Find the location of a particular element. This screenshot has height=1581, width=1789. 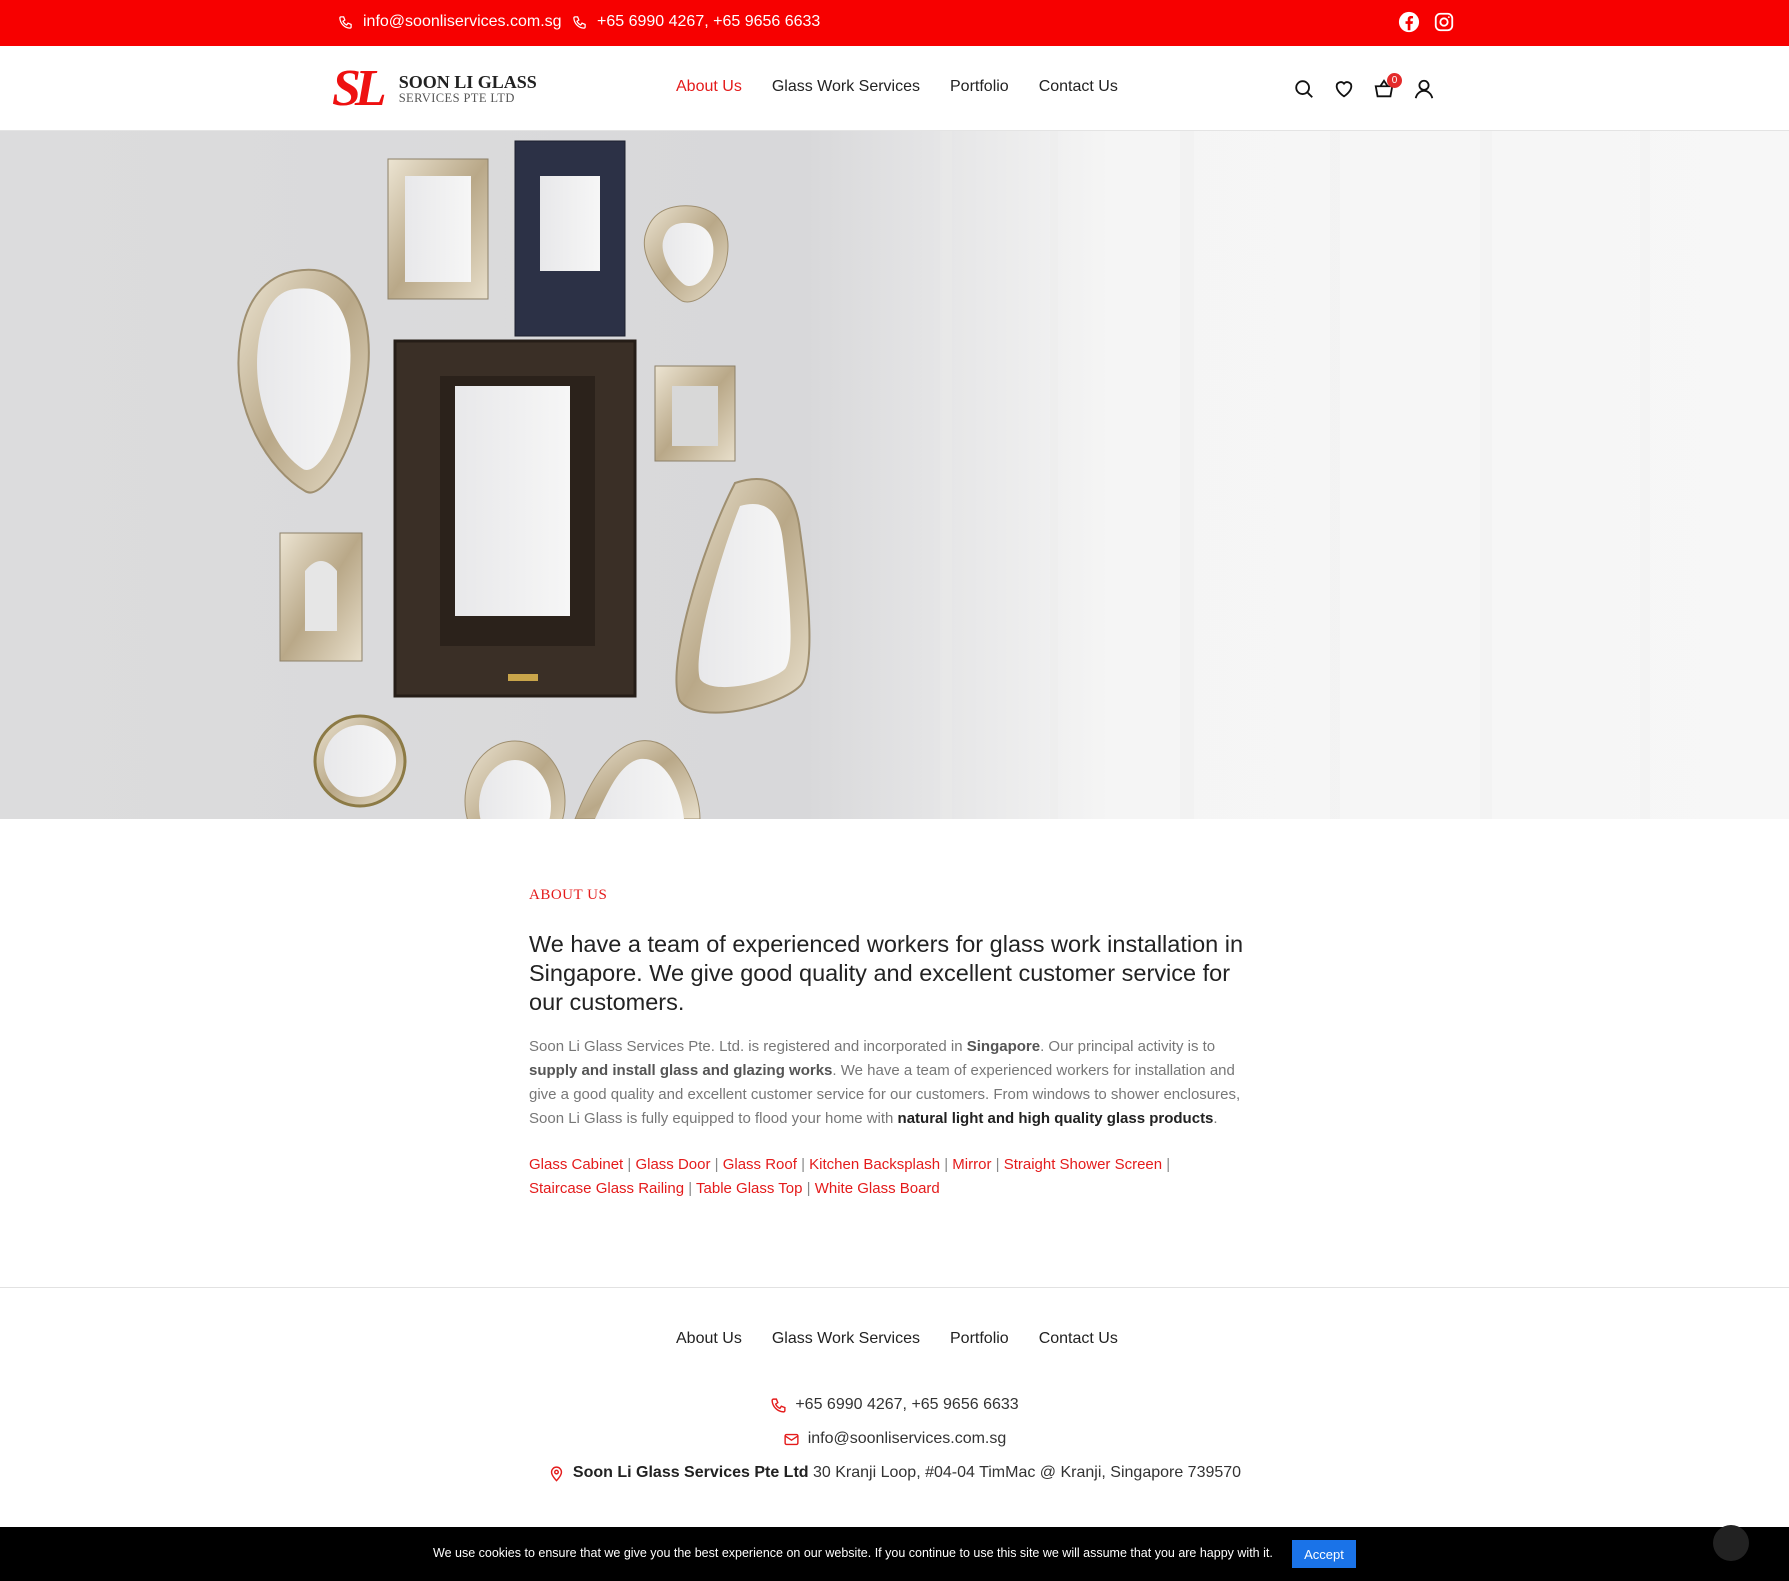

logo-text: SOON LI GLASS SERVICES PTE LTD is located at coordinates (468, 89).